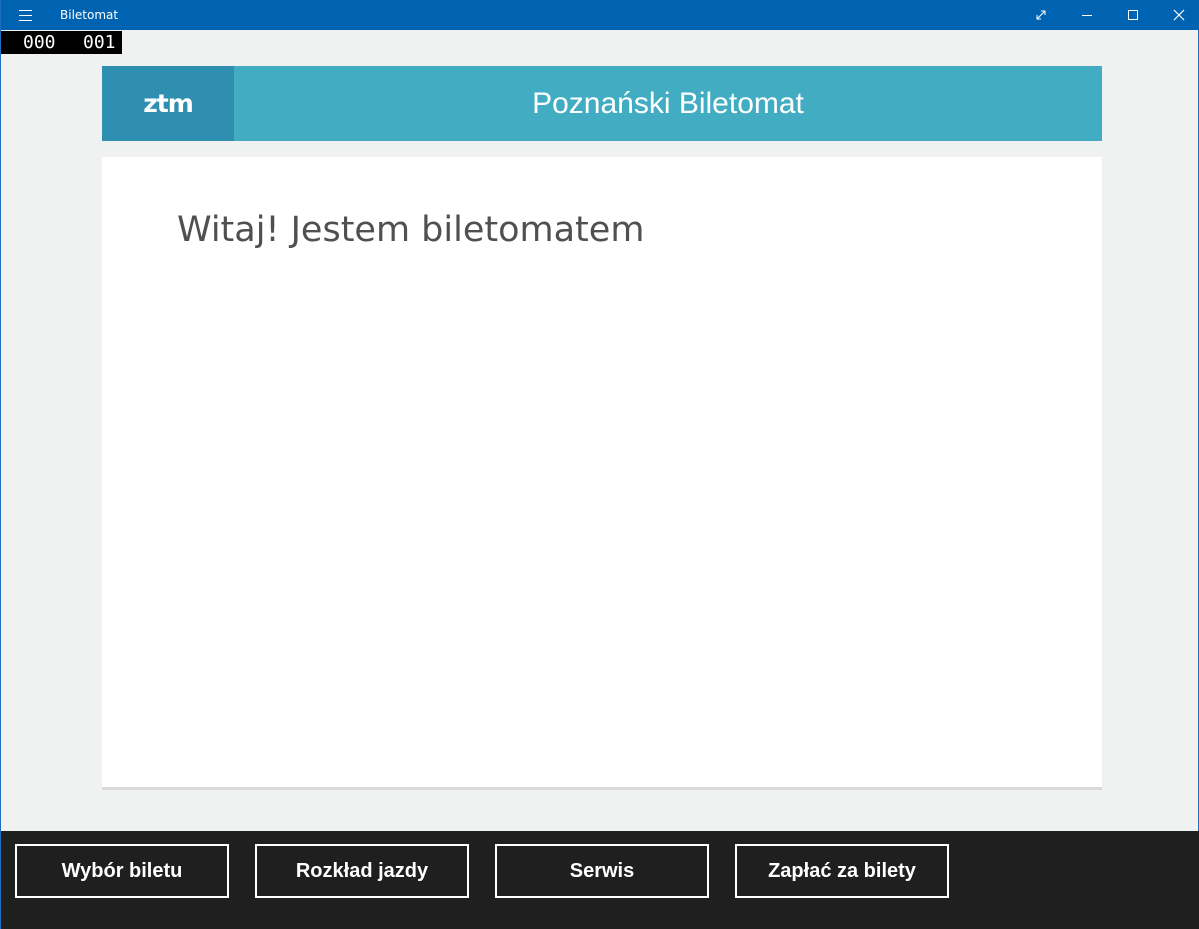  Describe the element at coordinates (668, 103) in the screenshot. I see `page-title: Poznański Biletomat` at that location.